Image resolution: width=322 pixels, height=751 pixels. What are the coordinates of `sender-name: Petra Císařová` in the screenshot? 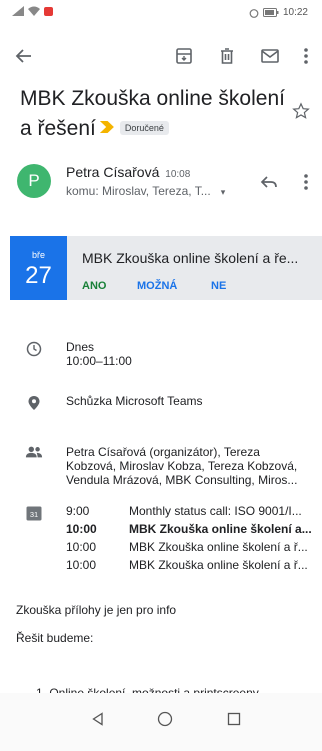 It's located at (113, 172).